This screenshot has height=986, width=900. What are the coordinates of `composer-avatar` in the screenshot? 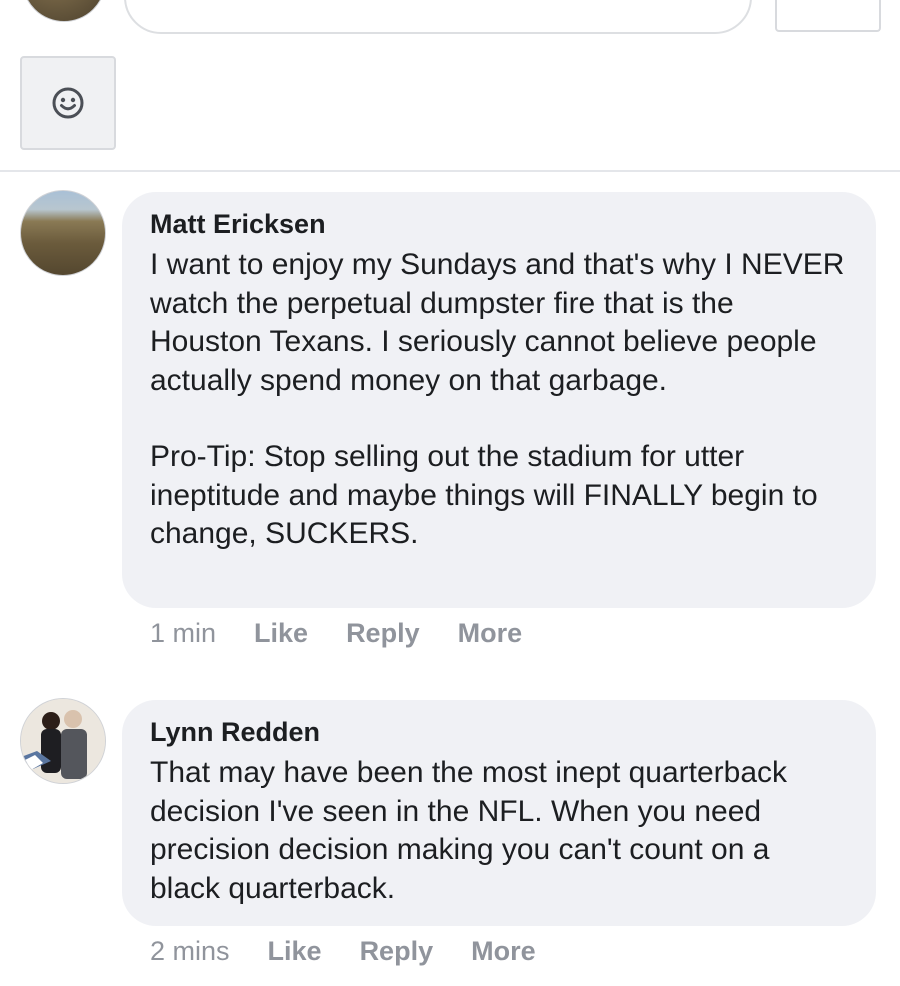 It's located at (64, 11).